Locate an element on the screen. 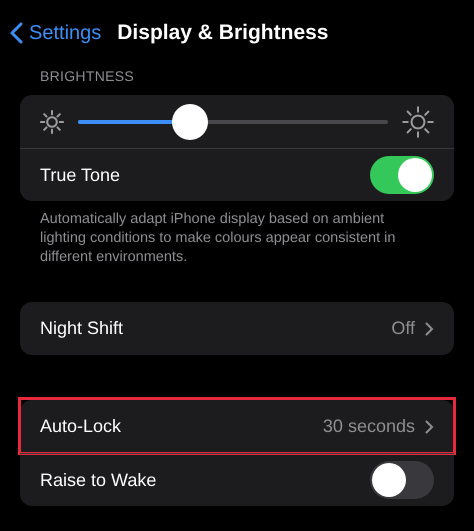 The height and width of the screenshot is (531, 474). row-value: 30 seconds is located at coordinates (368, 426).